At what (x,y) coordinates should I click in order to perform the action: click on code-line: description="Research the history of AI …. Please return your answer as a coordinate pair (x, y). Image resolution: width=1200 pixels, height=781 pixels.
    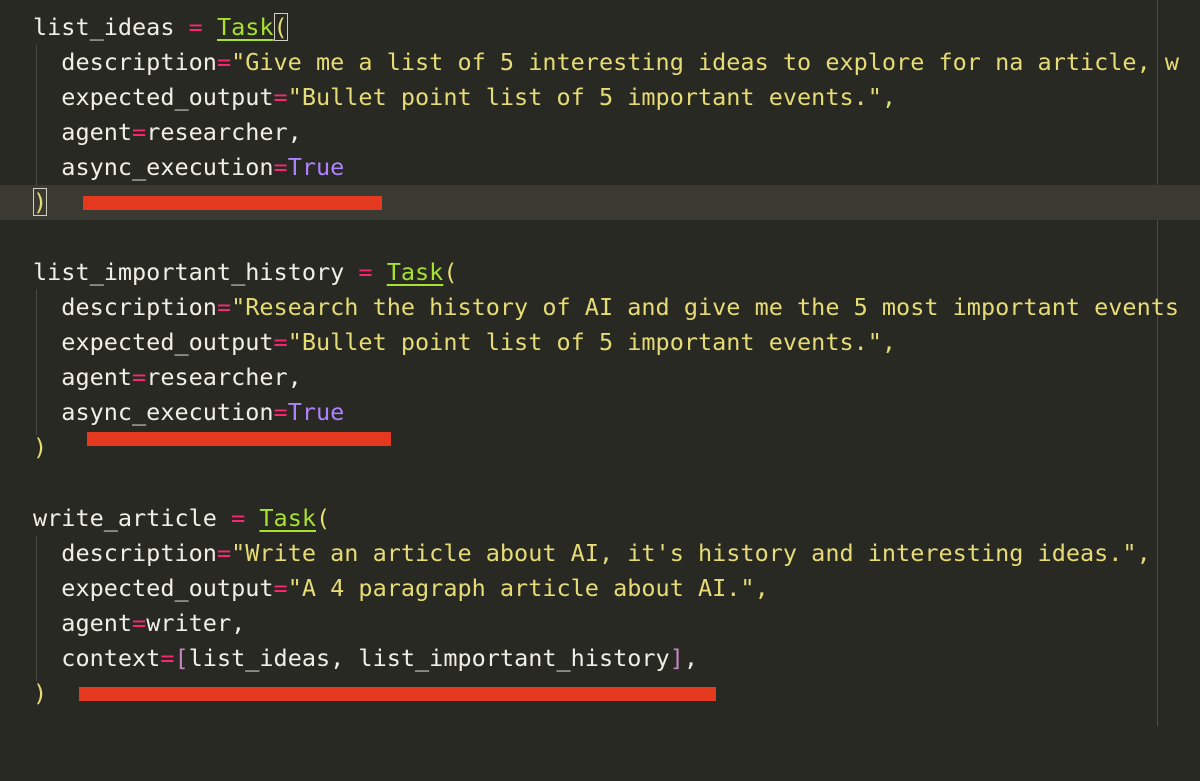
    Looking at the image, I should click on (600, 307).